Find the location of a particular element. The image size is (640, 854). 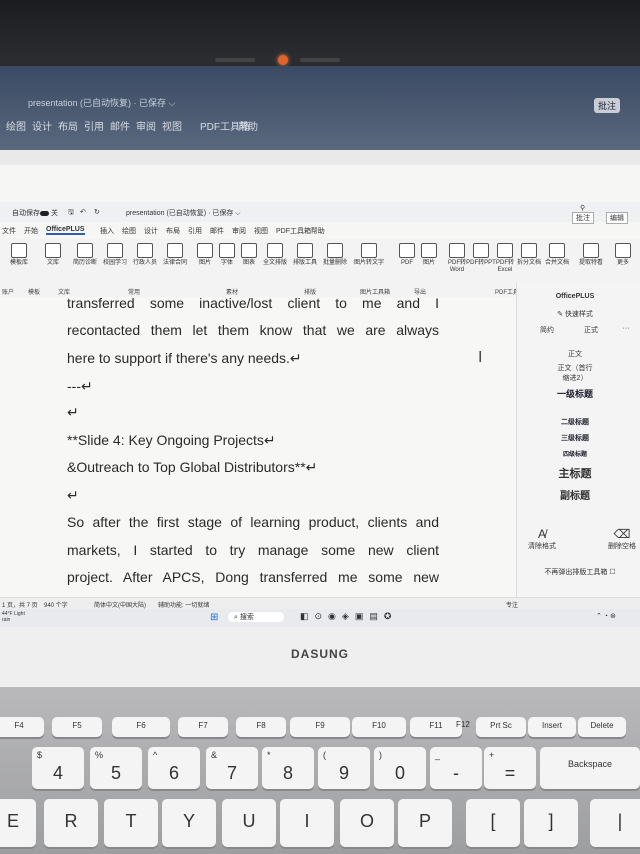

start-icon: ⊞ is located at coordinates (214, 617).